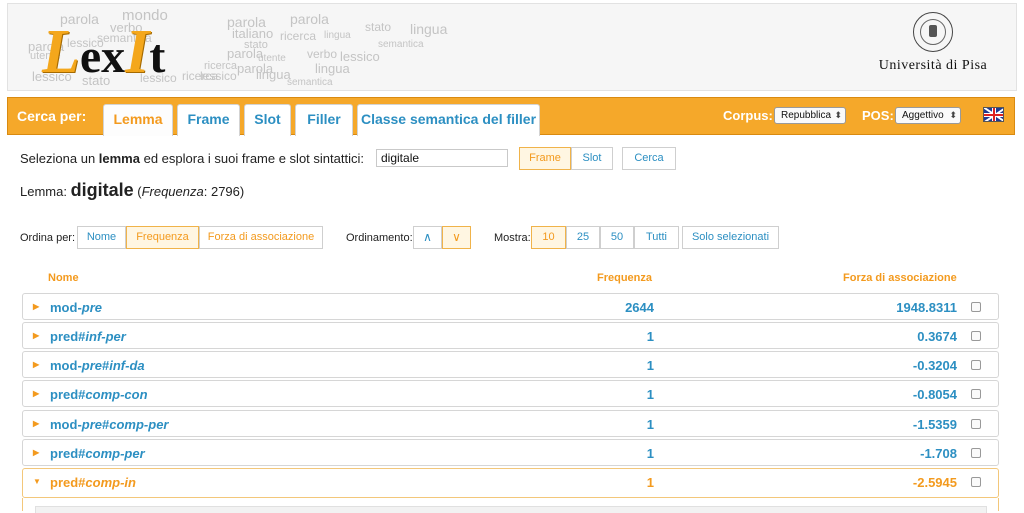 This screenshot has width=1024, height=513. Describe the element at coordinates (102, 56) in the screenshot. I see `logo-letters: ex` at that location.